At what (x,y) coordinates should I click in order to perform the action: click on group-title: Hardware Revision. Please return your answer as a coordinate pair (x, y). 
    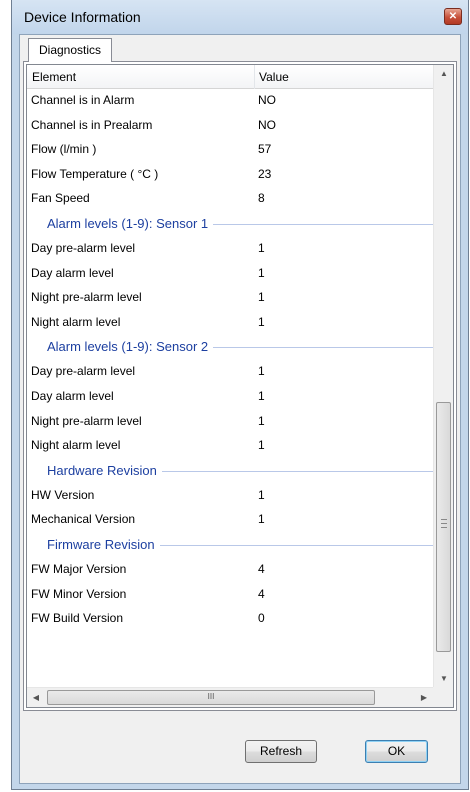
    Looking at the image, I should click on (104, 470).